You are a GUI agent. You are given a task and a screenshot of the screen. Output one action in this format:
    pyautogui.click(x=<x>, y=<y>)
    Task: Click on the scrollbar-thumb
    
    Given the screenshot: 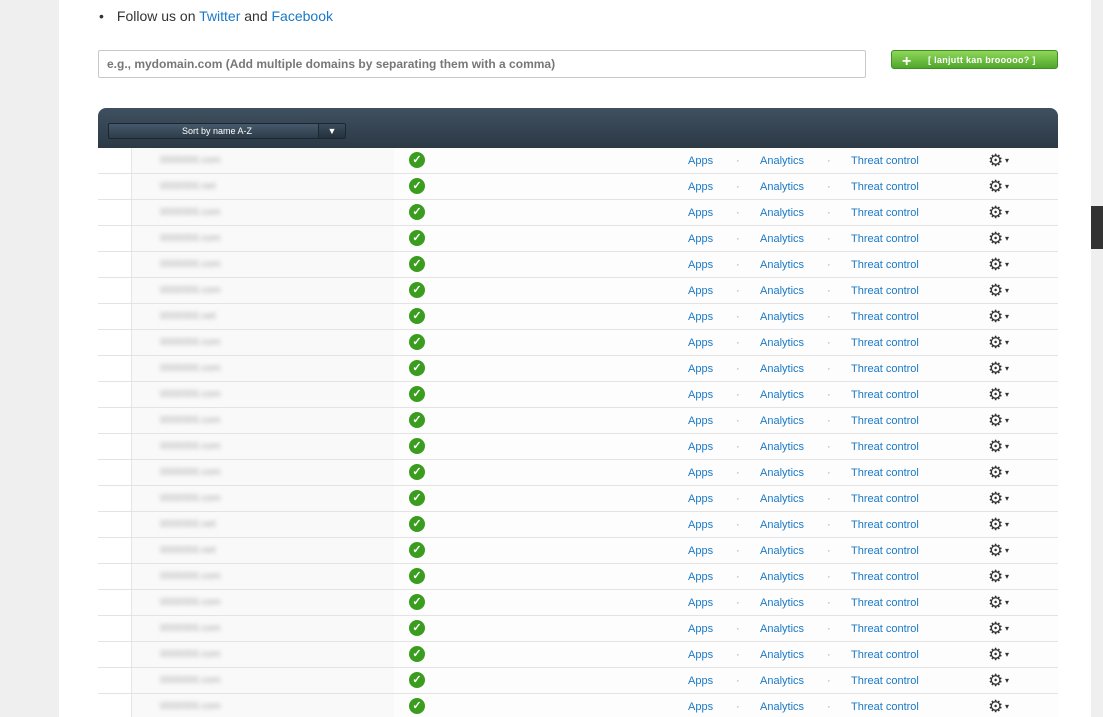 What is the action you would take?
    pyautogui.click(x=1097, y=227)
    